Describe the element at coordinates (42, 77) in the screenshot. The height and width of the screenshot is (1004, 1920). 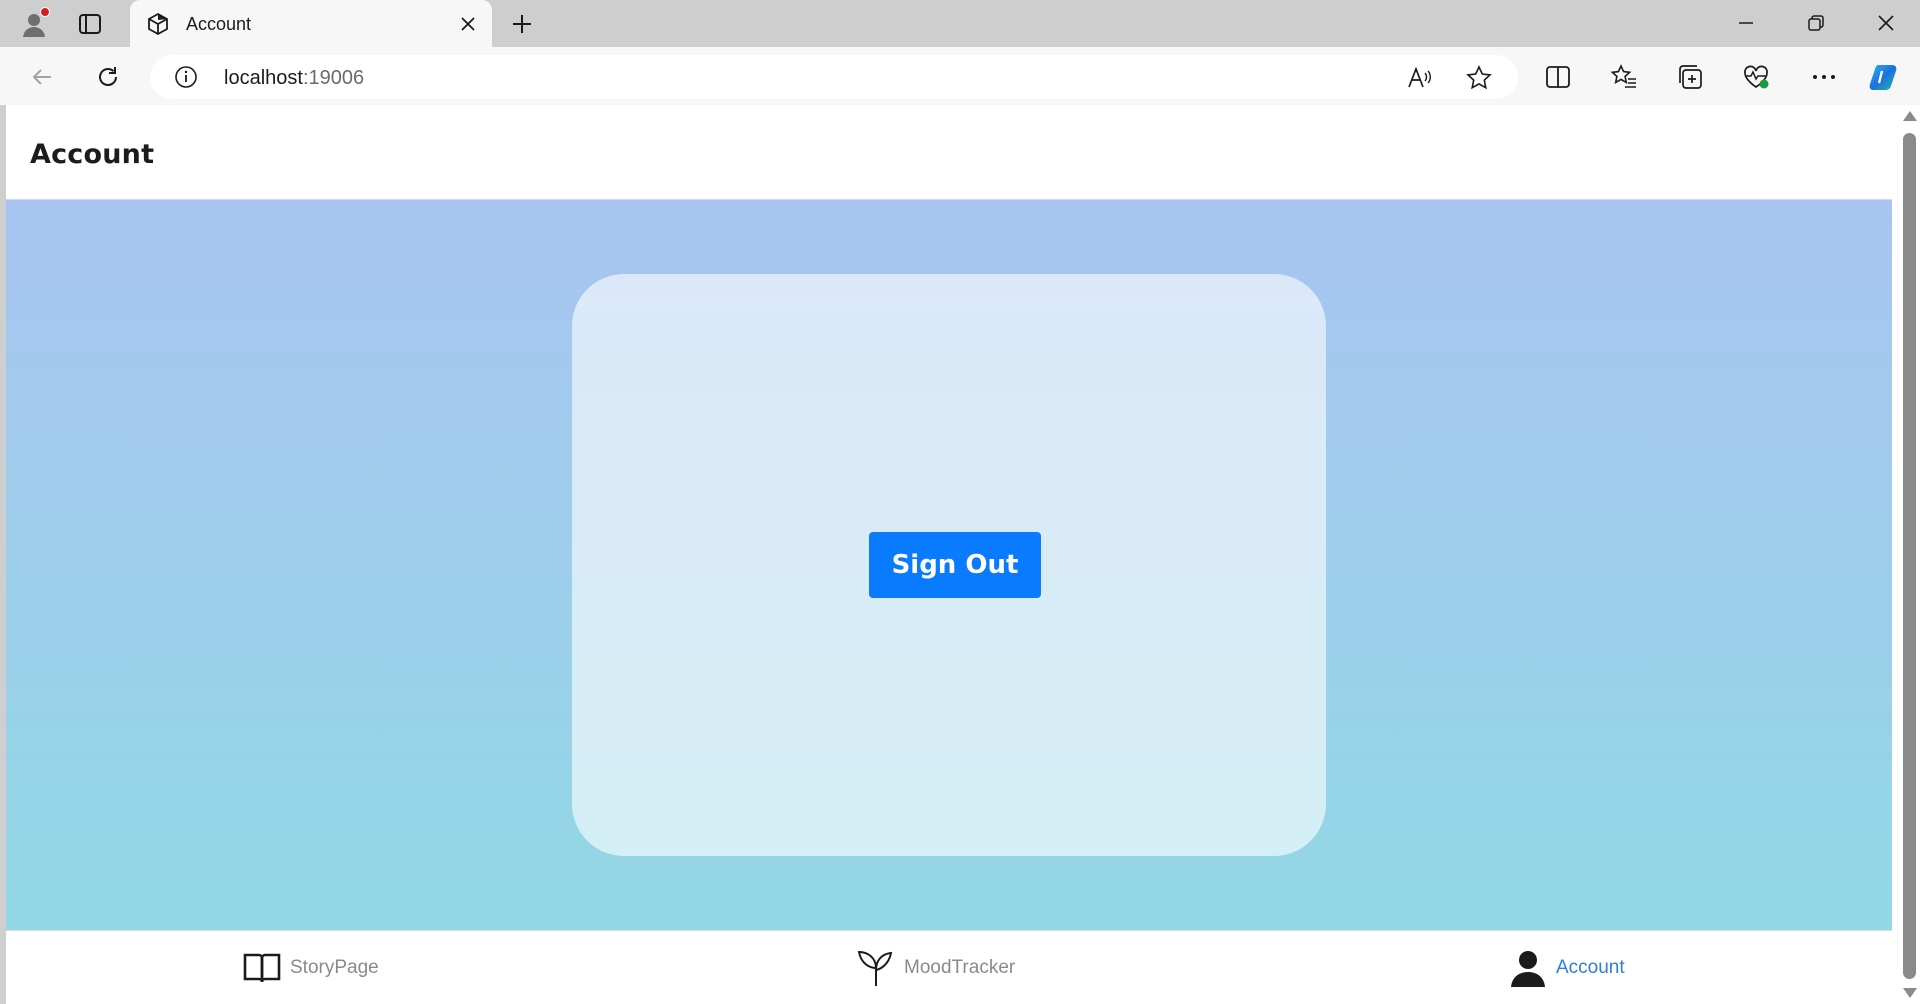
I see `back-arrow-icon` at that location.